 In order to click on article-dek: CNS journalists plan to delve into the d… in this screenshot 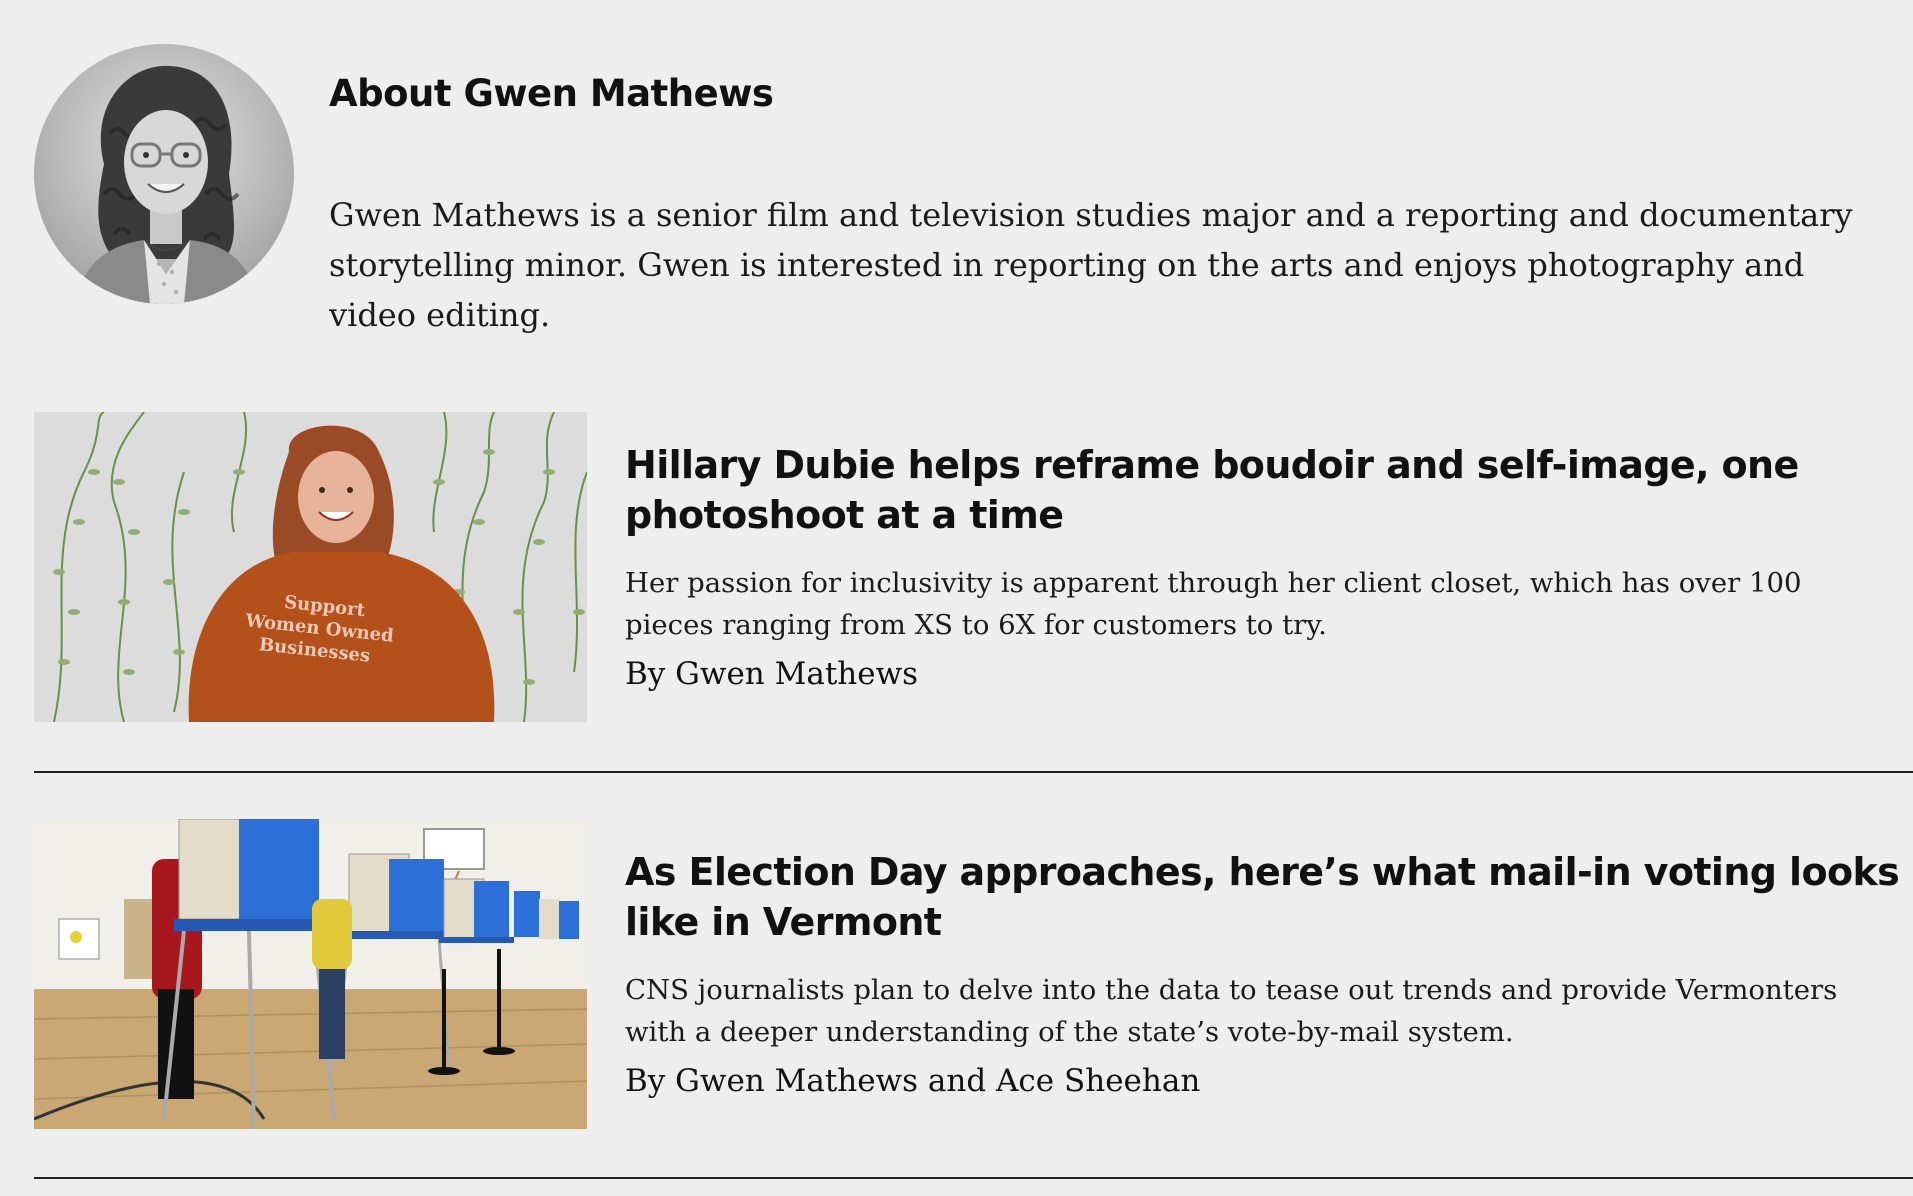, I will do `click(1231, 1011)`.